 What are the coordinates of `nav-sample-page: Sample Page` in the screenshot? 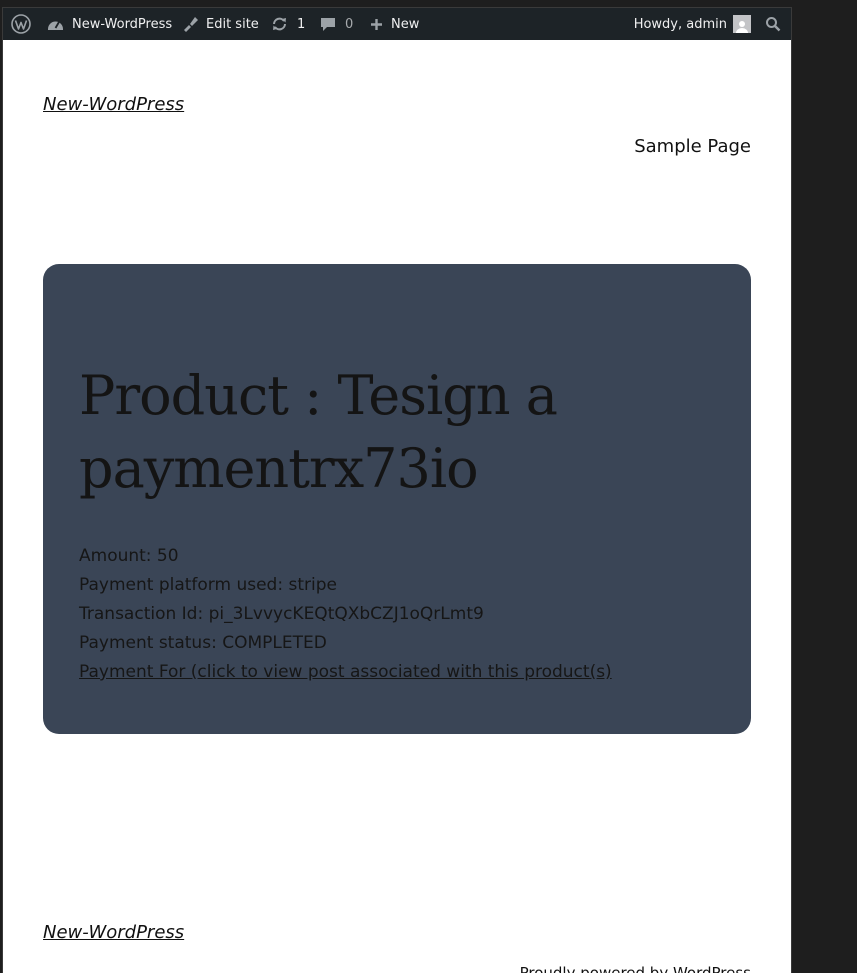 It's located at (692, 146).